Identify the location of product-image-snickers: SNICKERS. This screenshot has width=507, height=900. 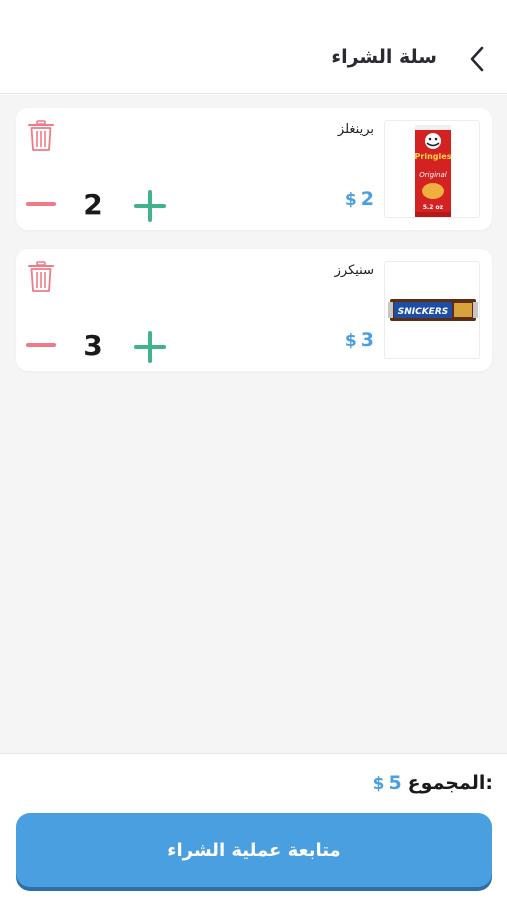
(432, 310).